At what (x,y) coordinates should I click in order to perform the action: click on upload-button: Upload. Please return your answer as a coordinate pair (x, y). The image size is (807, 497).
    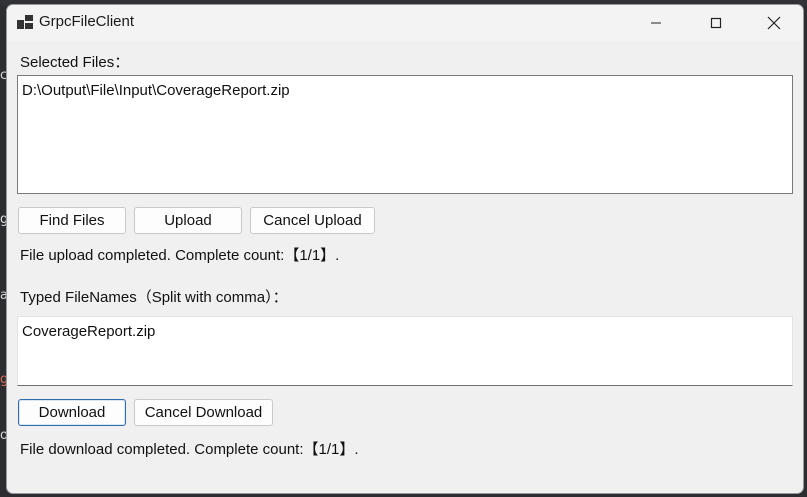
    Looking at the image, I should click on (188, 220).